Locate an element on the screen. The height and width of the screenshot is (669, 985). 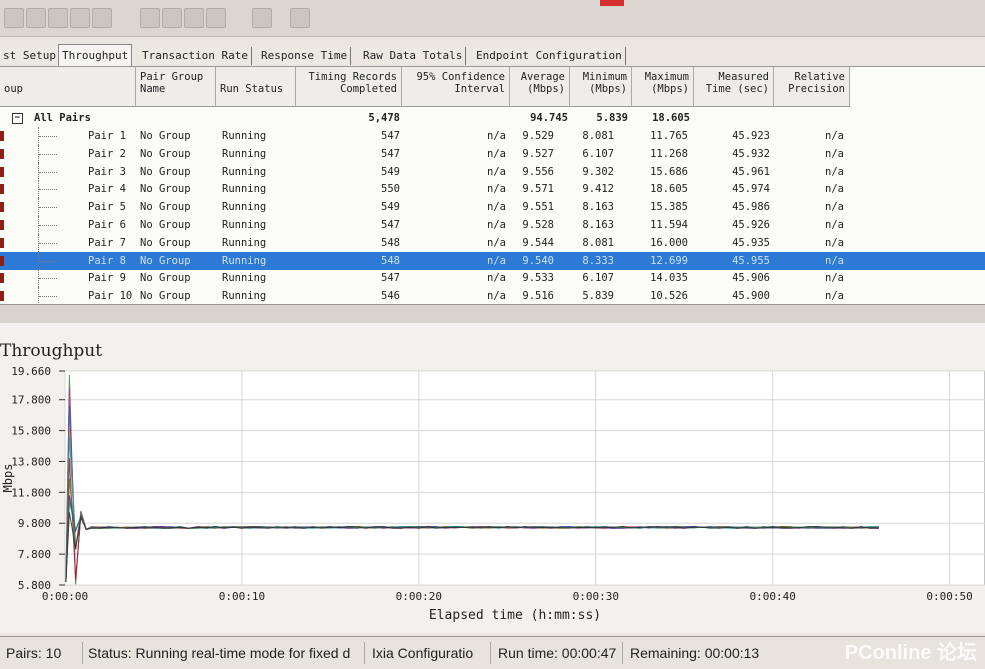
summary-row: − All Pairs 5,478 94.745 5.839 18.605 is located at coordinates (492, 118).